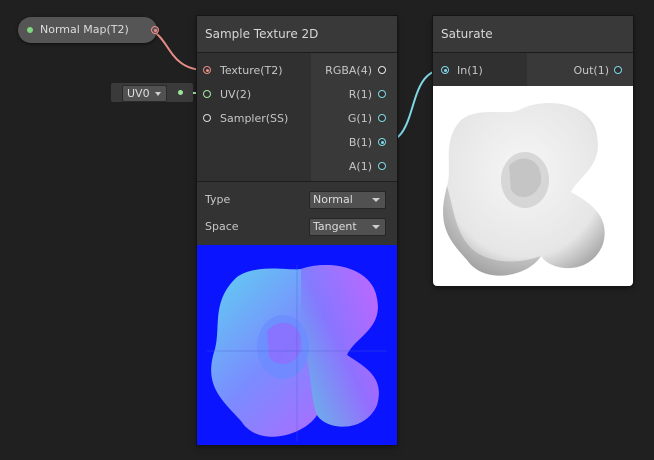 The width and height of the screenshot is (654, 460). I want to click on uv-inline-input: UV0, so click(152, 92).